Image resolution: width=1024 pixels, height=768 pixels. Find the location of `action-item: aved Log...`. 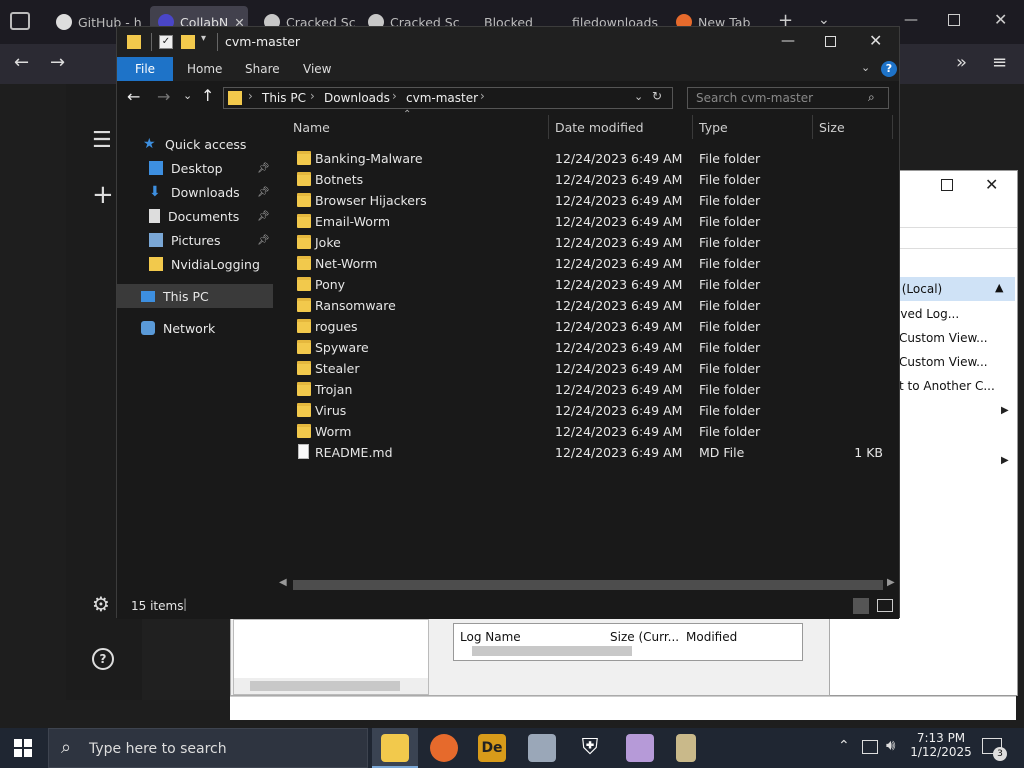

action-item: aved Log... is located at coordinates (926, 314).